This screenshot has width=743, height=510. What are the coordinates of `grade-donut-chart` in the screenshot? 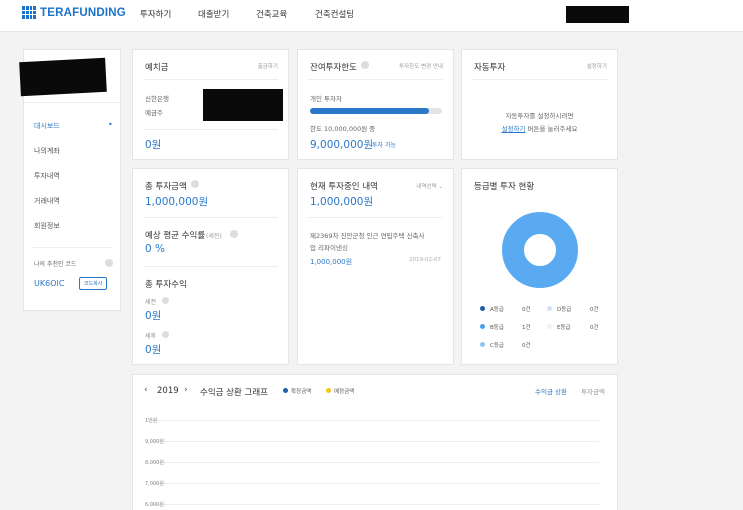 It's located at (540, 250).